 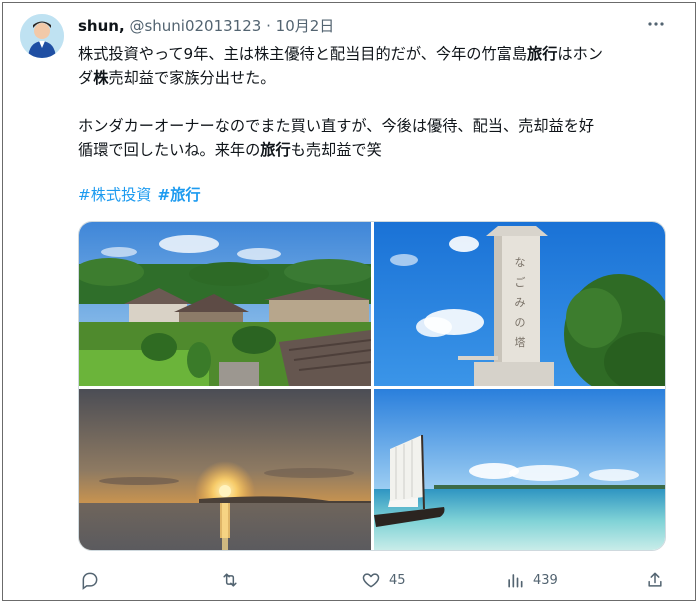 I want to click on like-count: 45, so click(x=397, y=580).